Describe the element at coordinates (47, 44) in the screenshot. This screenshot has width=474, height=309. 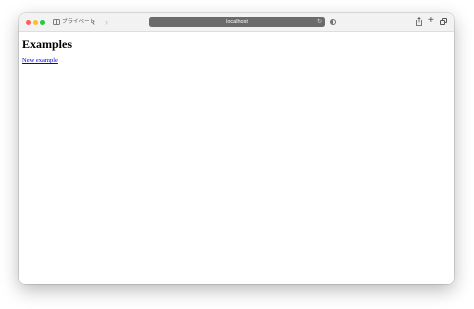
I see `page-title: Examples` at that location.